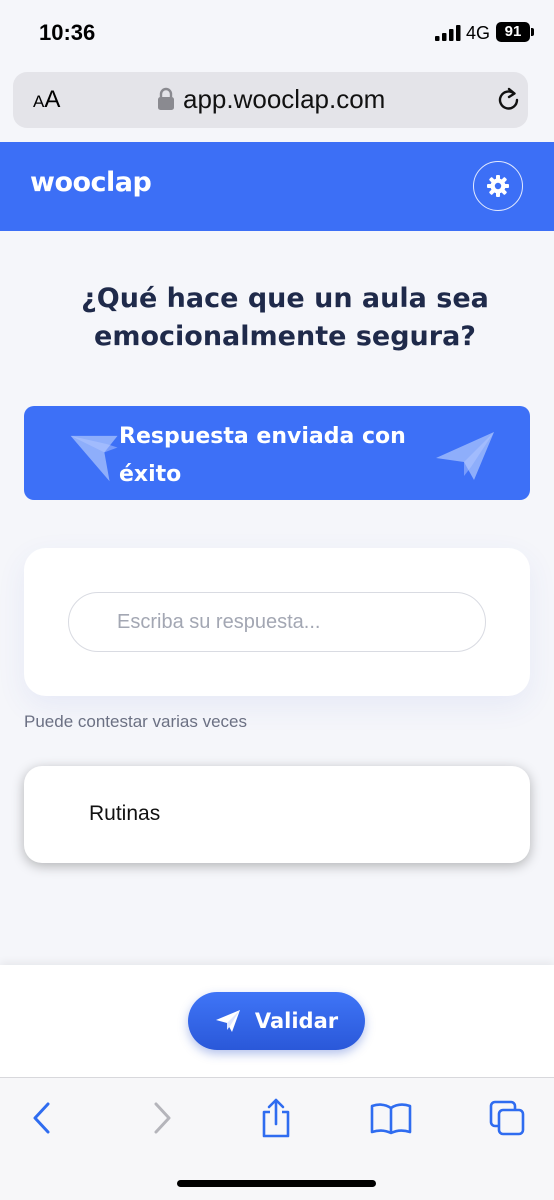 The height and width of the screenshot is (1200, 554). Describe the element at coordinates (125, 813) in the screenshot. I see `submitted-answer-text: Rutinas` at that location.